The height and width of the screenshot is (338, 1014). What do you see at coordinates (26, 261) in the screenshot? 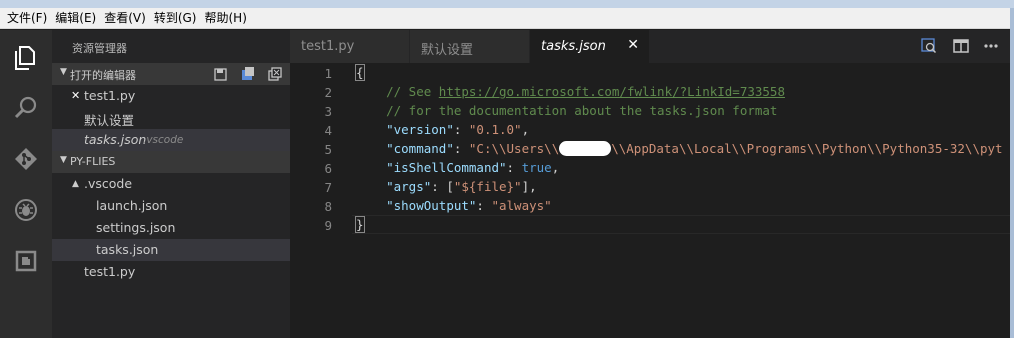
I see `extensions-icon` at bounding box center [26, 261].